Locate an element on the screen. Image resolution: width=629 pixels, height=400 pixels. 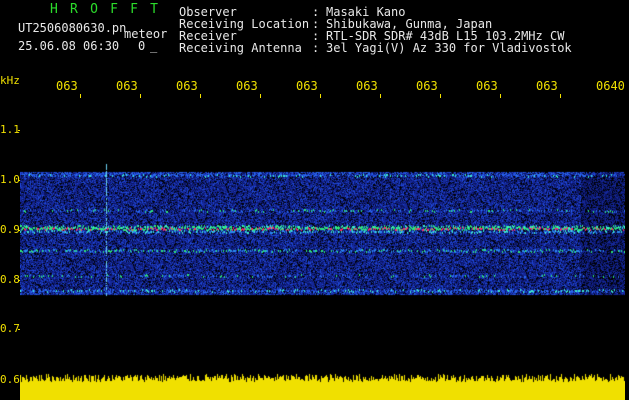
time-tick-label: 0640 is located at coordinates (610, 86).